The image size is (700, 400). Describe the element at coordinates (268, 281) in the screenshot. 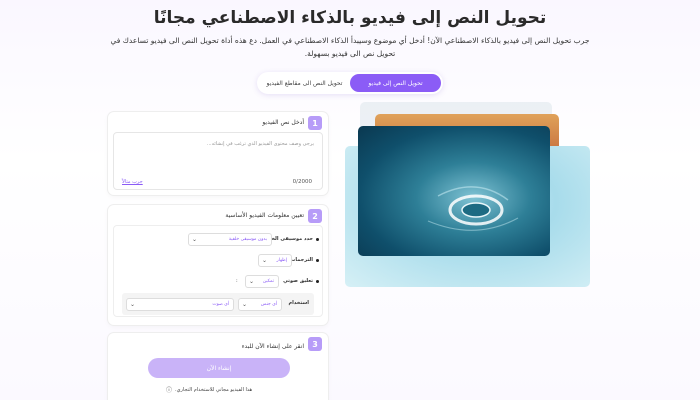

I see `voice-toggle-value: تمكين` at that location.